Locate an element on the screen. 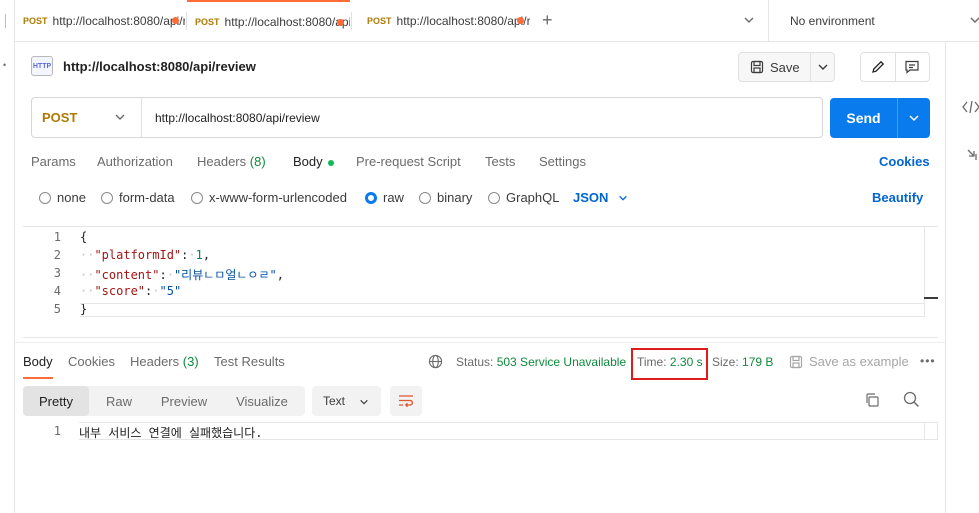  save-button-group: Save is located at coordinates (786, 67).